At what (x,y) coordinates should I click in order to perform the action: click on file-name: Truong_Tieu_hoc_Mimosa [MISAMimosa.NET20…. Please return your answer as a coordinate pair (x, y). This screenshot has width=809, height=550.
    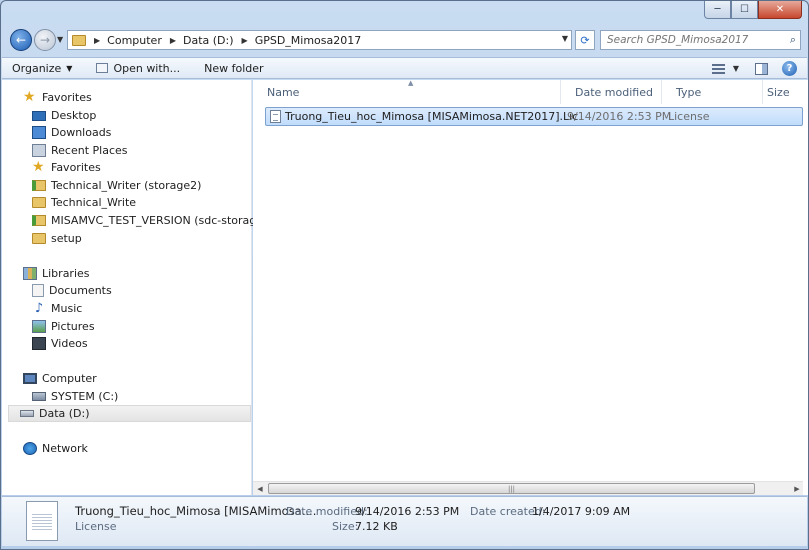
    Looking at the image, I should click on (432, 116).